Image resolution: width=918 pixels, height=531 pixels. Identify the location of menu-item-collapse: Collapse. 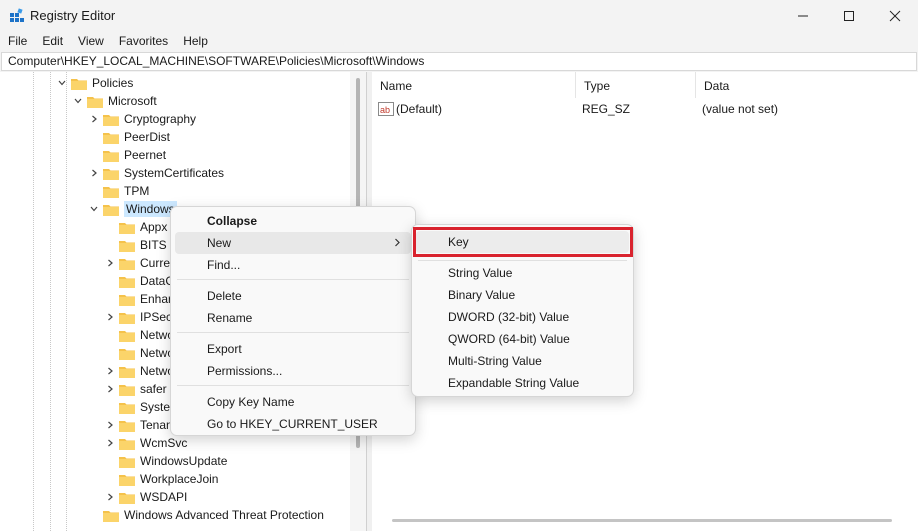
(293, 221).